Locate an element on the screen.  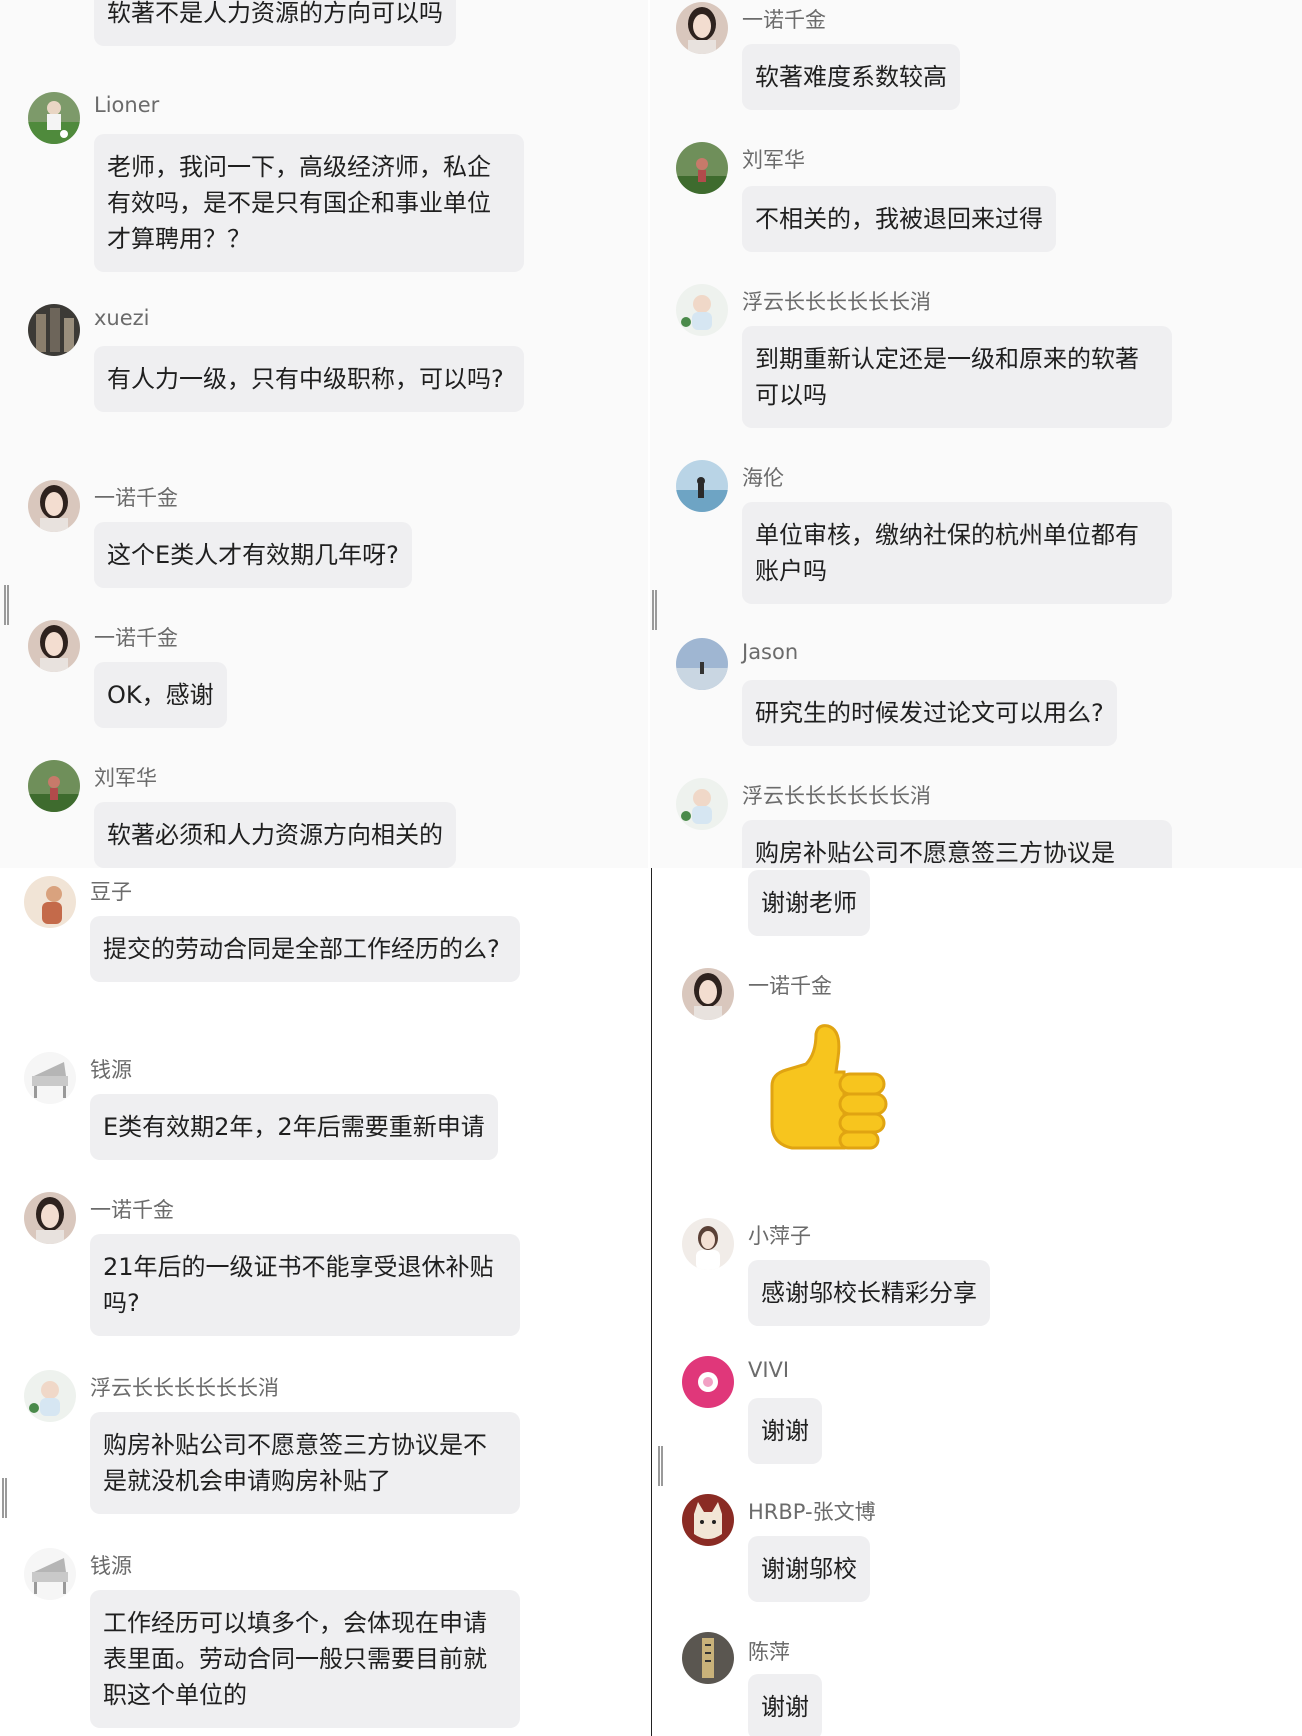
message-bubble: 研究生的时候发过论文可以用么? is located at coordinates (929, 713).